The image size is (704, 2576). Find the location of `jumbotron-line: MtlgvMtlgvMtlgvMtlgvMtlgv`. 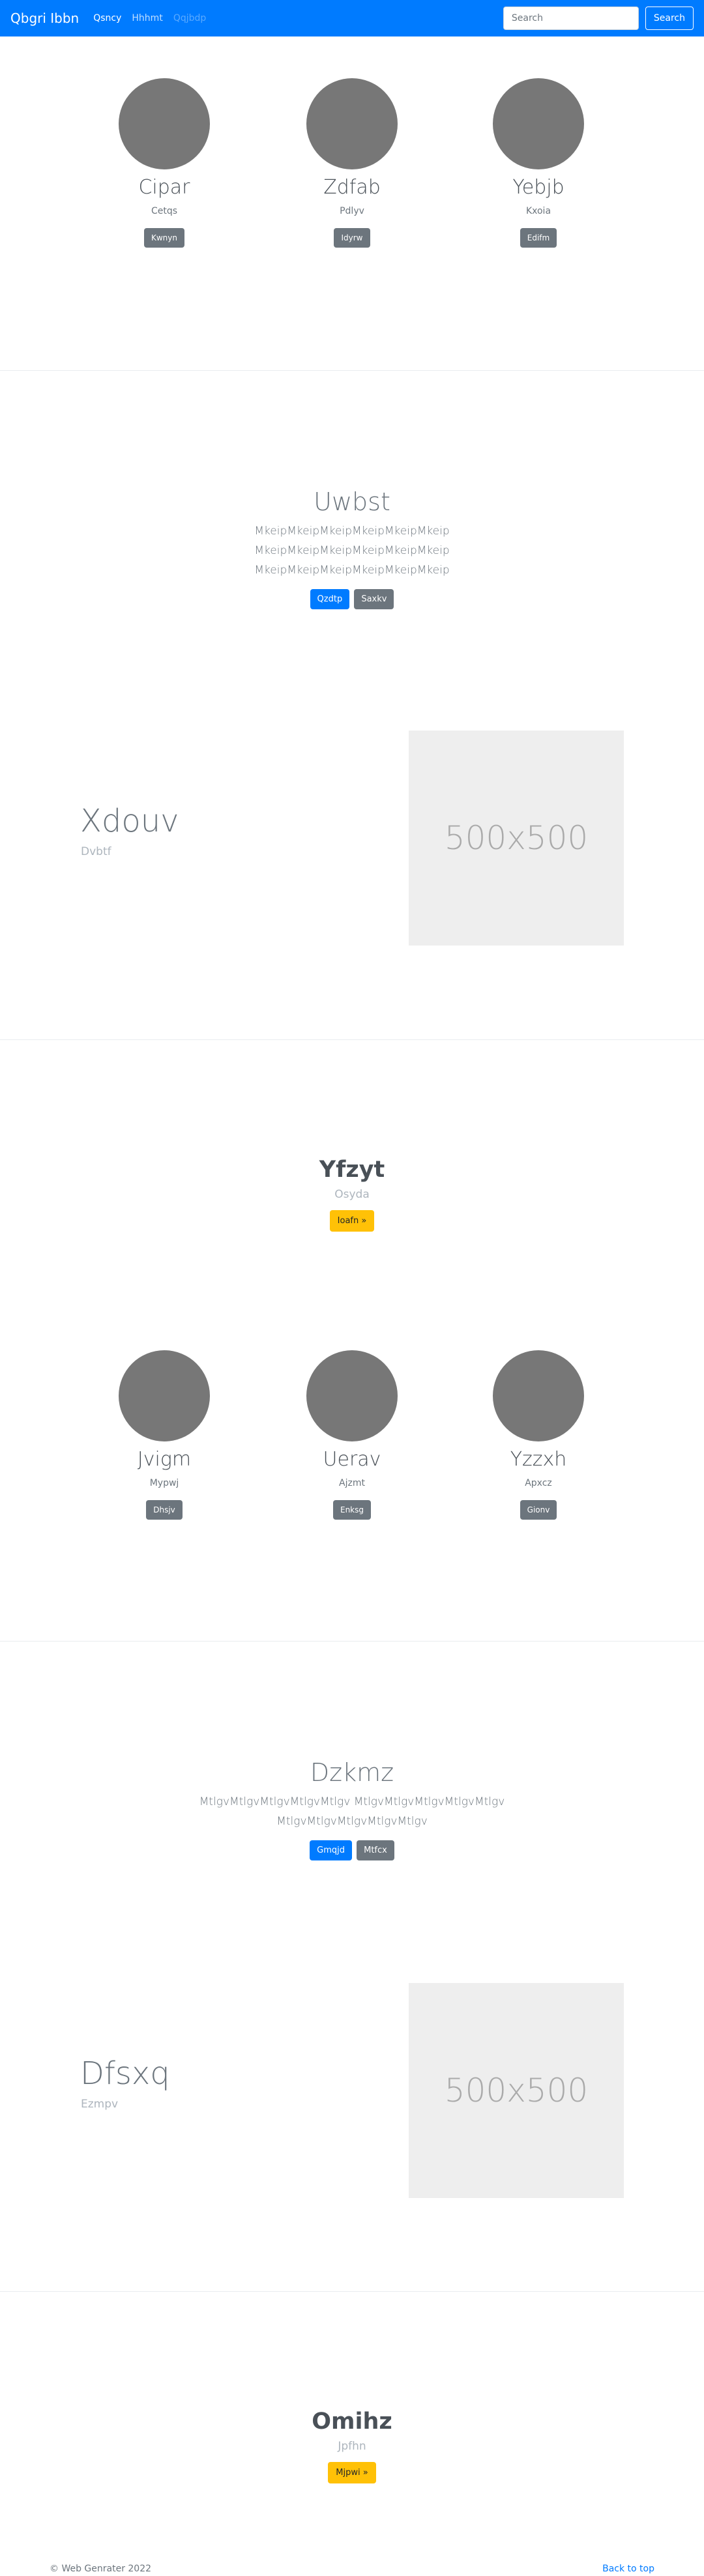

jumbotron-line: MtlgvMtlgvMtlgvMtlgvMtlgv is located at coordinates (352, 1822).